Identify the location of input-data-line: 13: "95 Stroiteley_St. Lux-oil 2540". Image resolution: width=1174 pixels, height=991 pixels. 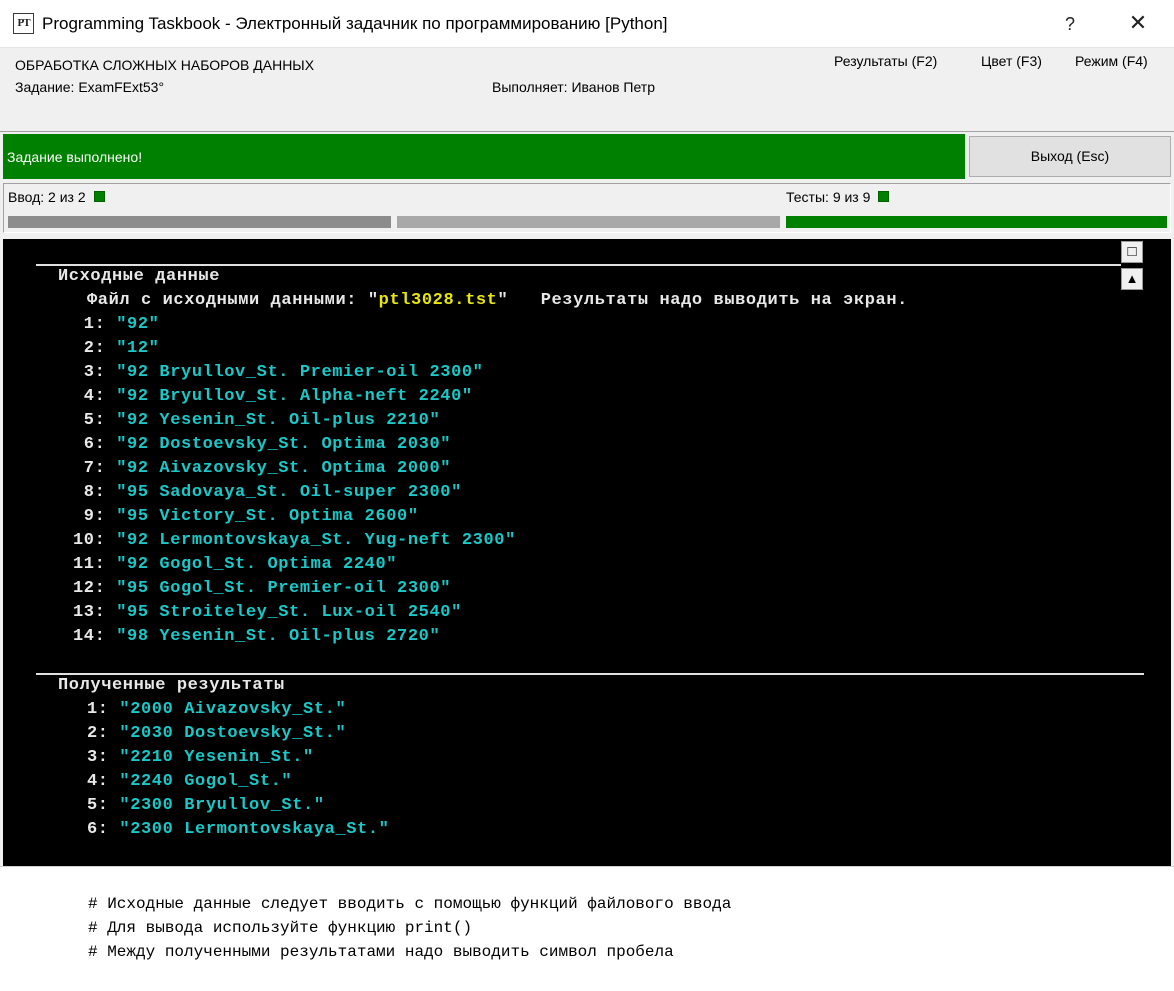
(267, 613).